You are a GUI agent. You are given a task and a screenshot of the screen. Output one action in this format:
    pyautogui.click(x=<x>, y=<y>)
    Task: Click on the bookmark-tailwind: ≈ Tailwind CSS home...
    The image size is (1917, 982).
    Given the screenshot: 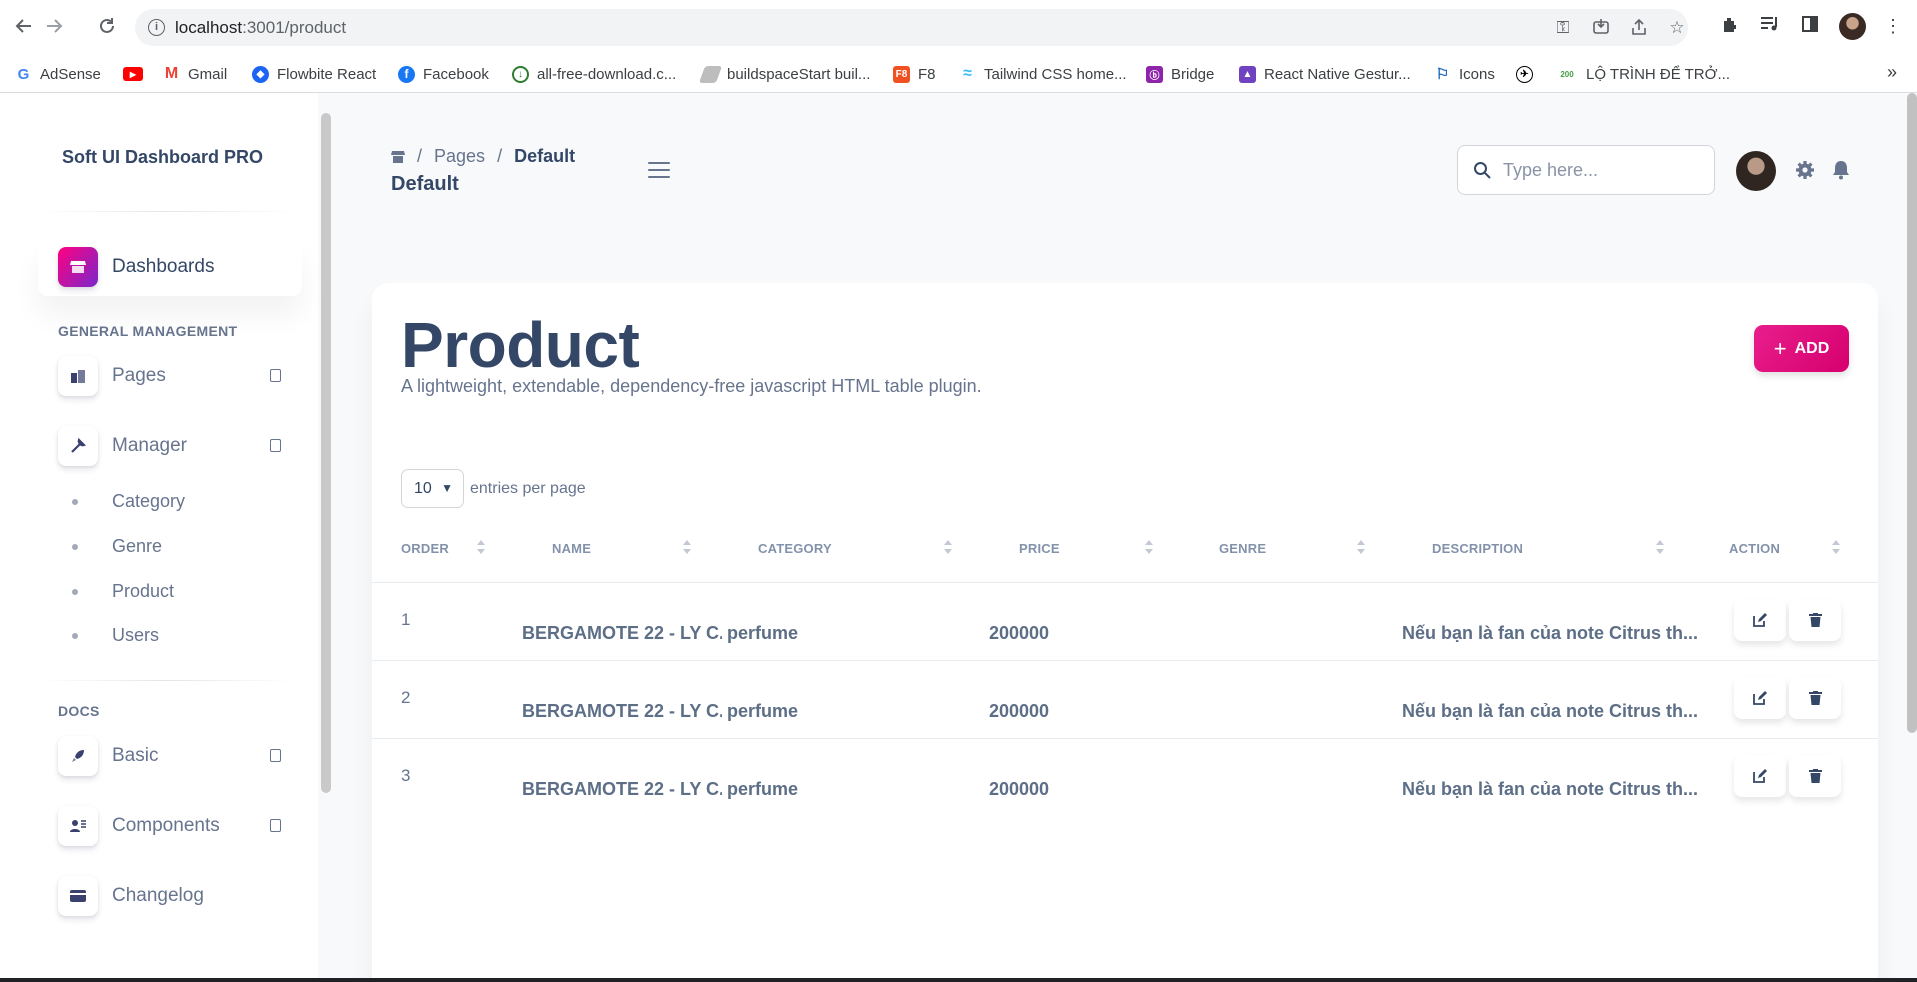 What is the action you would take?
    pyautogui.click(x=1042, y=74)
    